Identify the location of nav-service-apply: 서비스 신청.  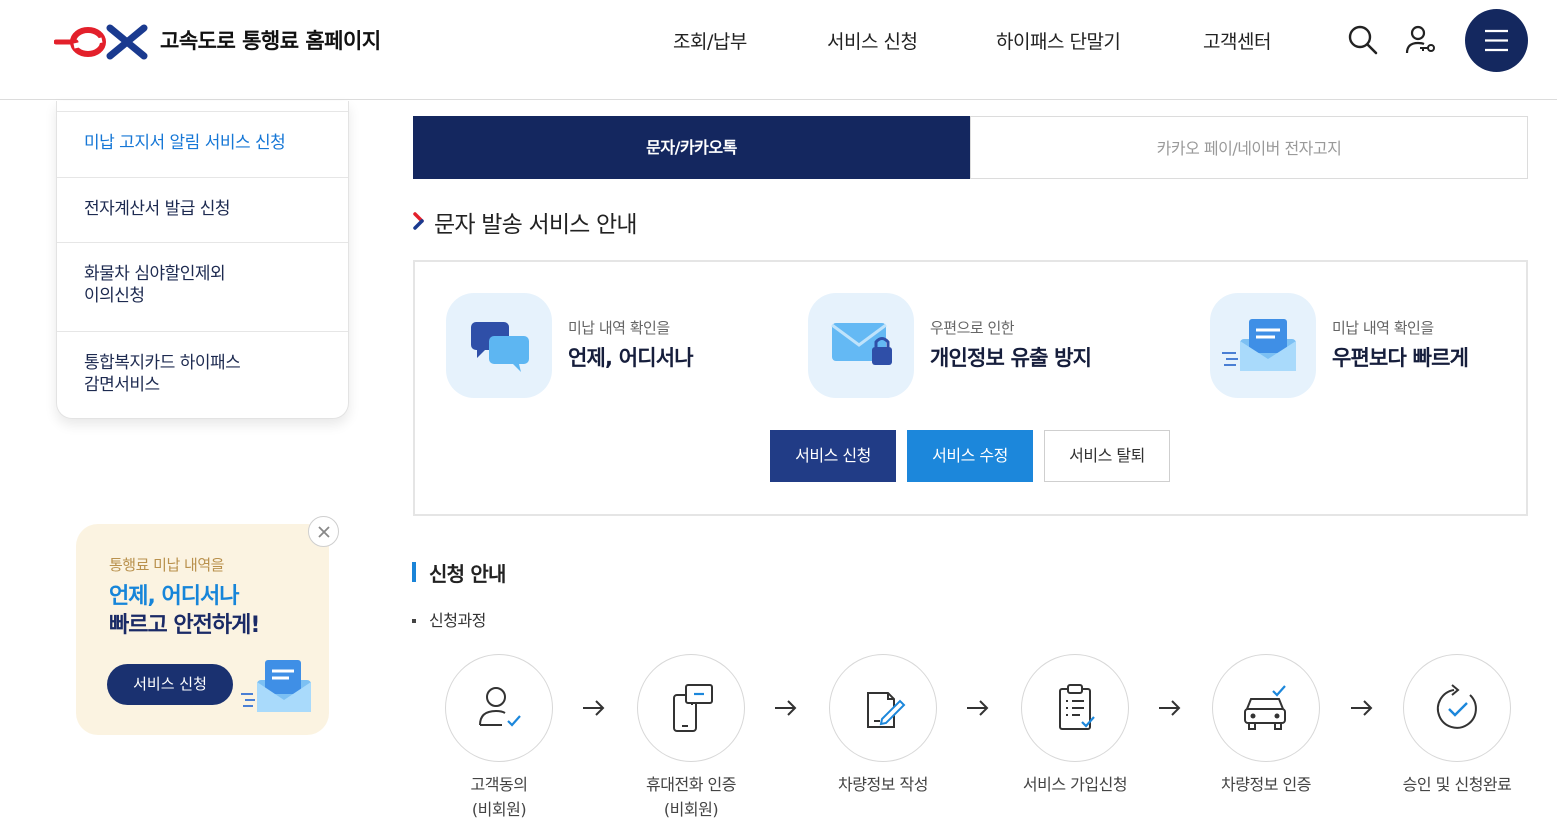
(872, 40).